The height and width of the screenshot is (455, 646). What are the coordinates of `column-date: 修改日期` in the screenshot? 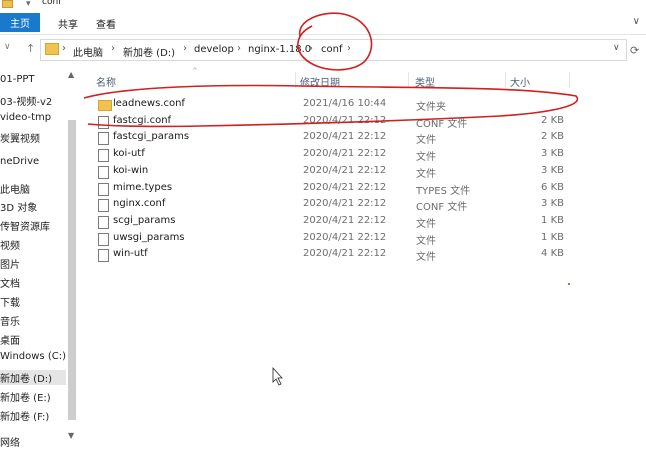 It's located at (320, 81).